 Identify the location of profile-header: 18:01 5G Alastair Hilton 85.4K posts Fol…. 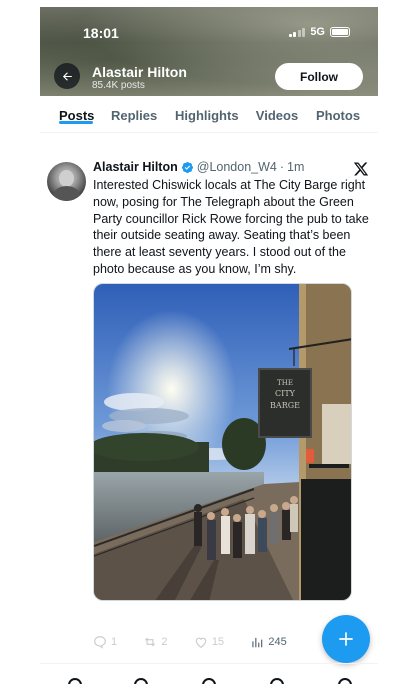
(209, 51).